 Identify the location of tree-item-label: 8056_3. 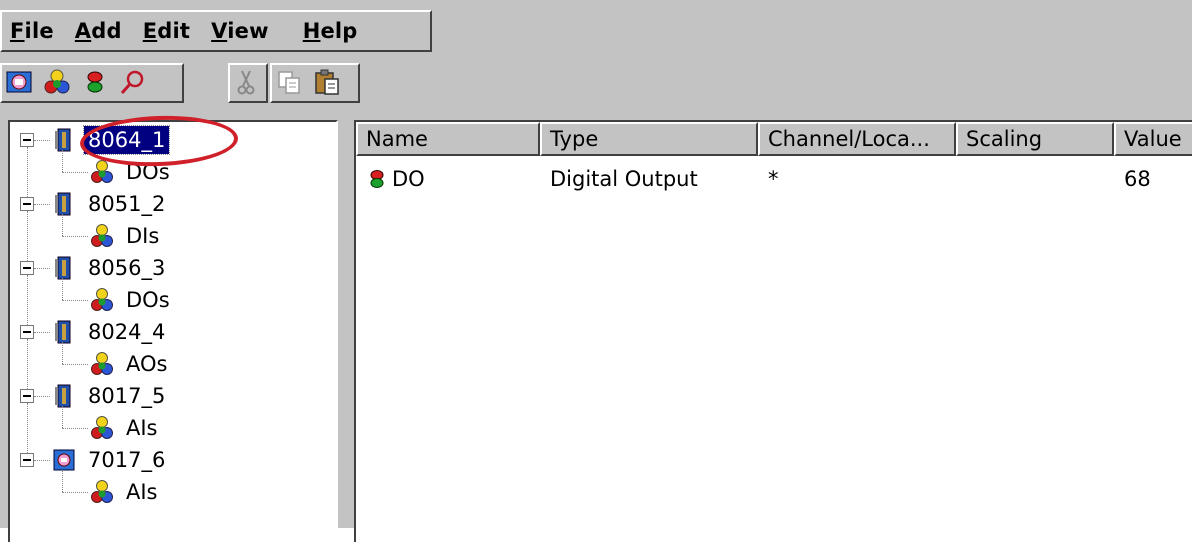
(127, 268).